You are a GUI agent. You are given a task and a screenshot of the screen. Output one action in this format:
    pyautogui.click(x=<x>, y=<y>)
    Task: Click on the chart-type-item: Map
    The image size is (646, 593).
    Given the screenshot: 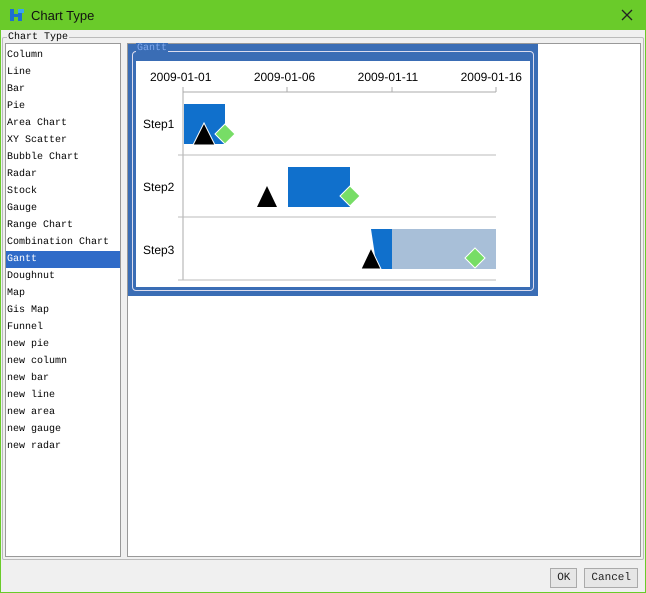 What is the action you would take?
    pyautogui.click(x=63, y=293)
    